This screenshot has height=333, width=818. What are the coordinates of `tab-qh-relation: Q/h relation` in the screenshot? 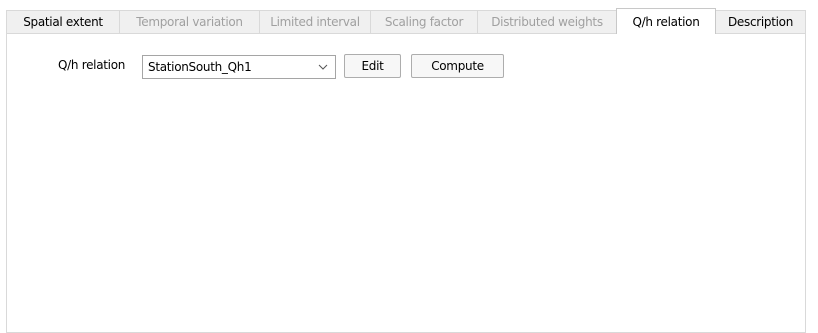 It's located at (666, 21).